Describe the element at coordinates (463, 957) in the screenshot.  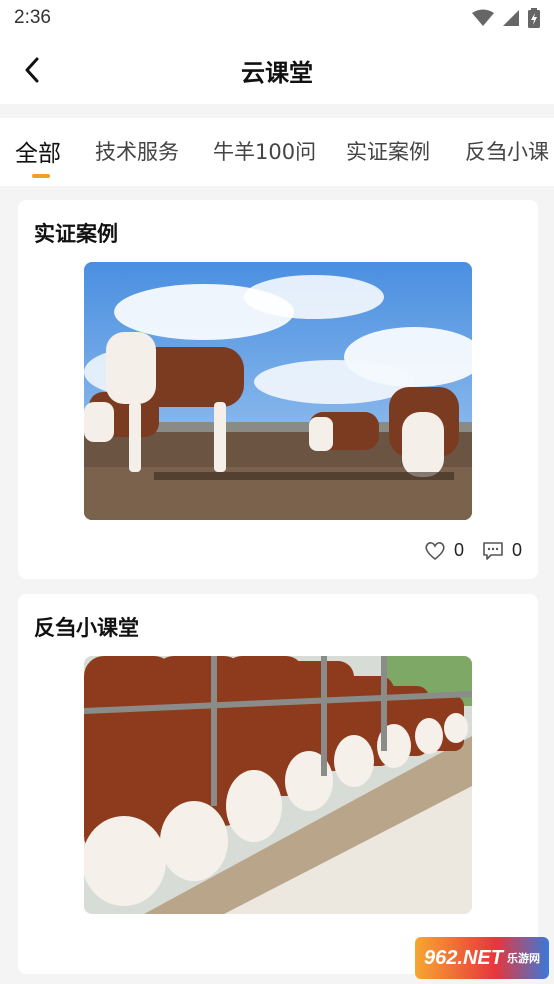
I see `watermark-text: 962.NET` at that location.